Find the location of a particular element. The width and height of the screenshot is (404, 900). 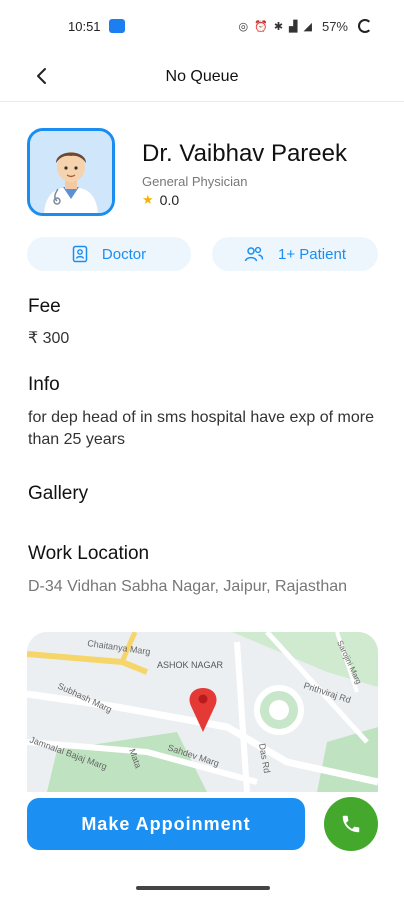

status-bar: 10:51 ◎ ⏰ ✱ ▟ ◢ 57% is located at coordinates (202, 26).